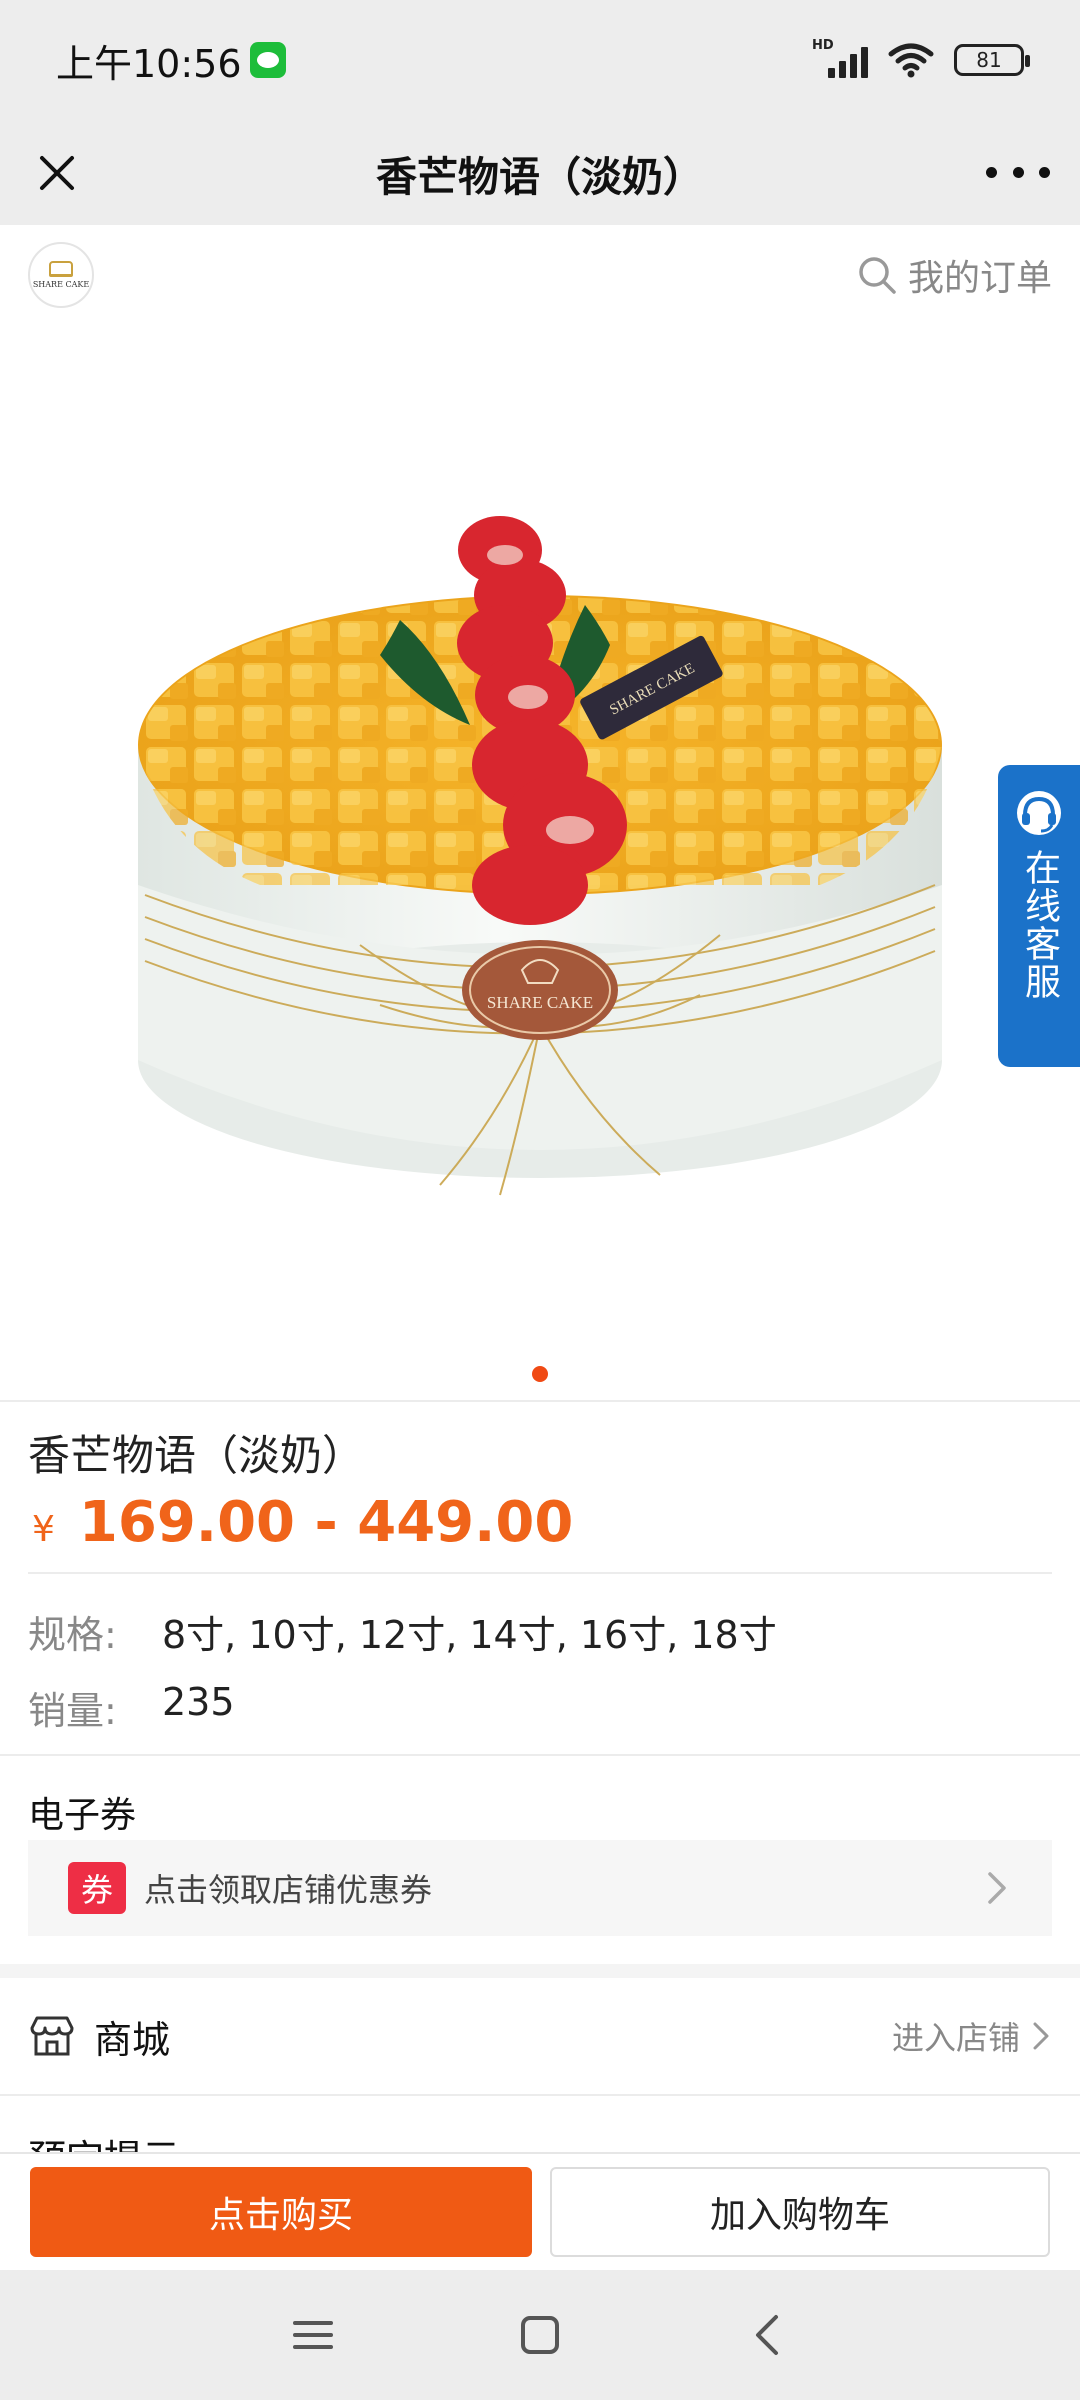 This screenshot has height=2400, width=1080. What do you see at coordinates (61, 269) in the screenshot?
I see `crown-icon` at bounding box center [61, 269].